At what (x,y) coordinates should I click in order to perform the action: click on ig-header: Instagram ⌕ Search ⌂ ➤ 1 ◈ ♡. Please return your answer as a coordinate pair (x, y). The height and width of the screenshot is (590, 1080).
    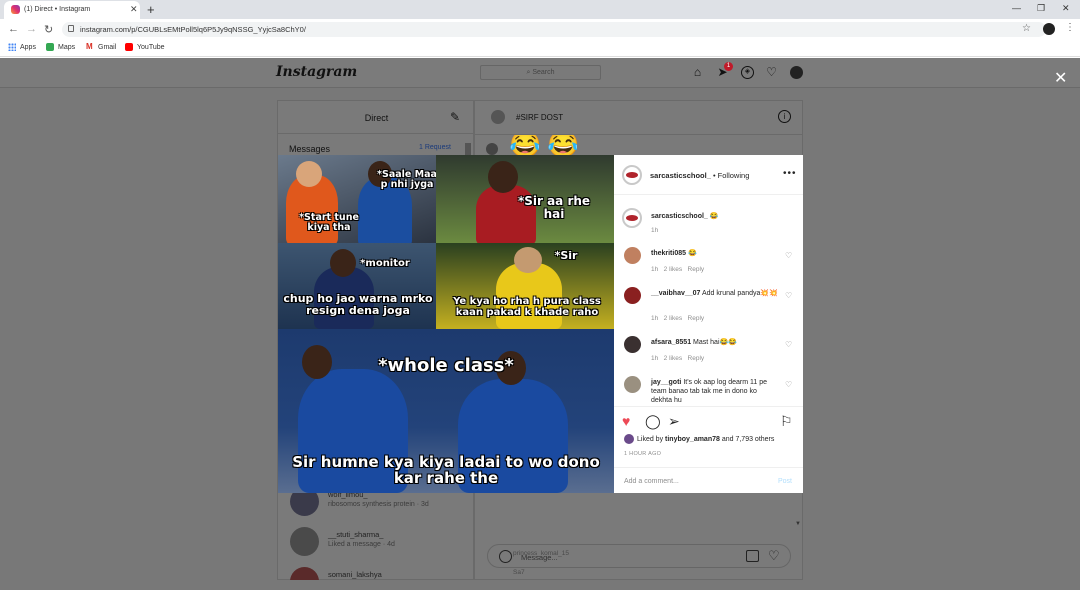
    Looking at the image, I should click on (540, 73).